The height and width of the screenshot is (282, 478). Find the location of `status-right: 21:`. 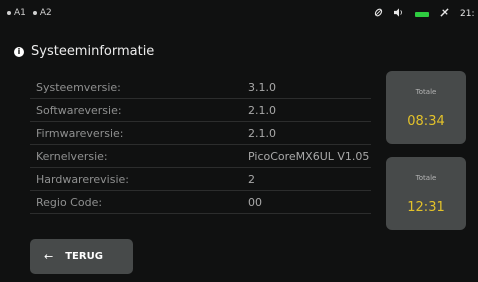

status-right: 21: is located at coordinates (426, 14).